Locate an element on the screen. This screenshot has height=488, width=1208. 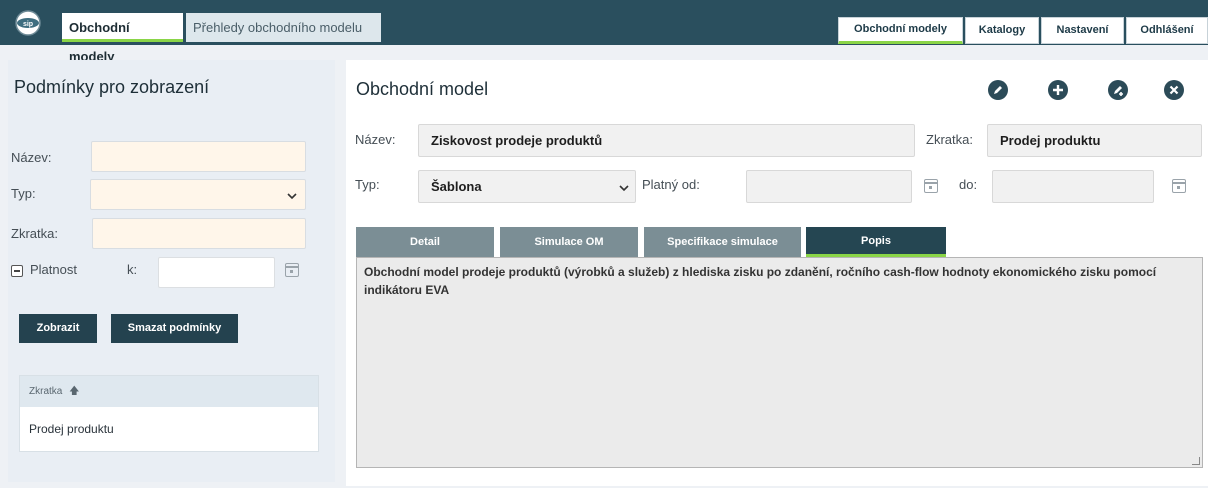
results-list: Zkratka 🡅 Prodej produktu is located at coordinates (169, 413).